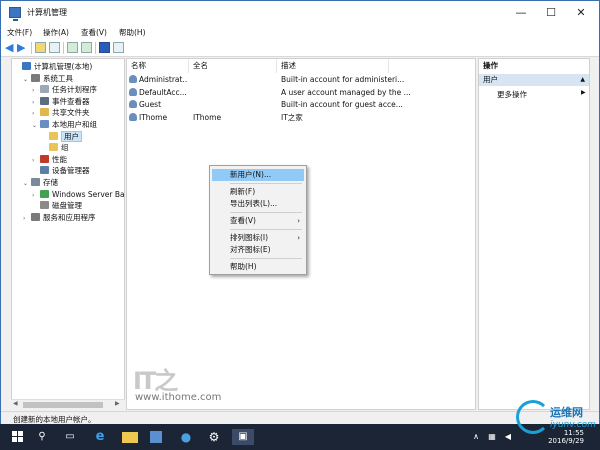  What do you see at coordinates (67, 206) in the screenshot?
I see `tree-item-label: 磁盘管理` at bounding box center [67, 206].